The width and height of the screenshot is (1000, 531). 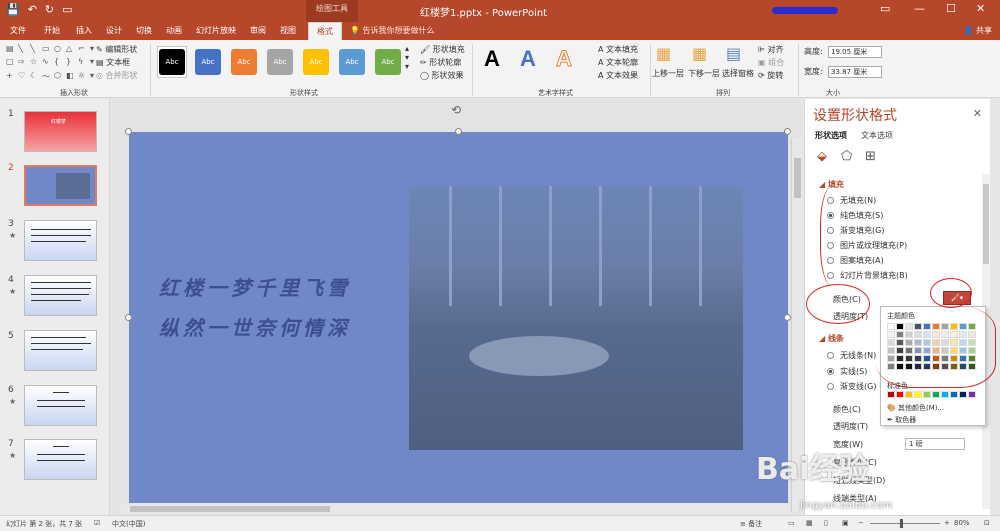 What do you see at coordinates (84, 30) in the screenshot?
I see `tab-insert: 插入` at bounding box center [84, 30].